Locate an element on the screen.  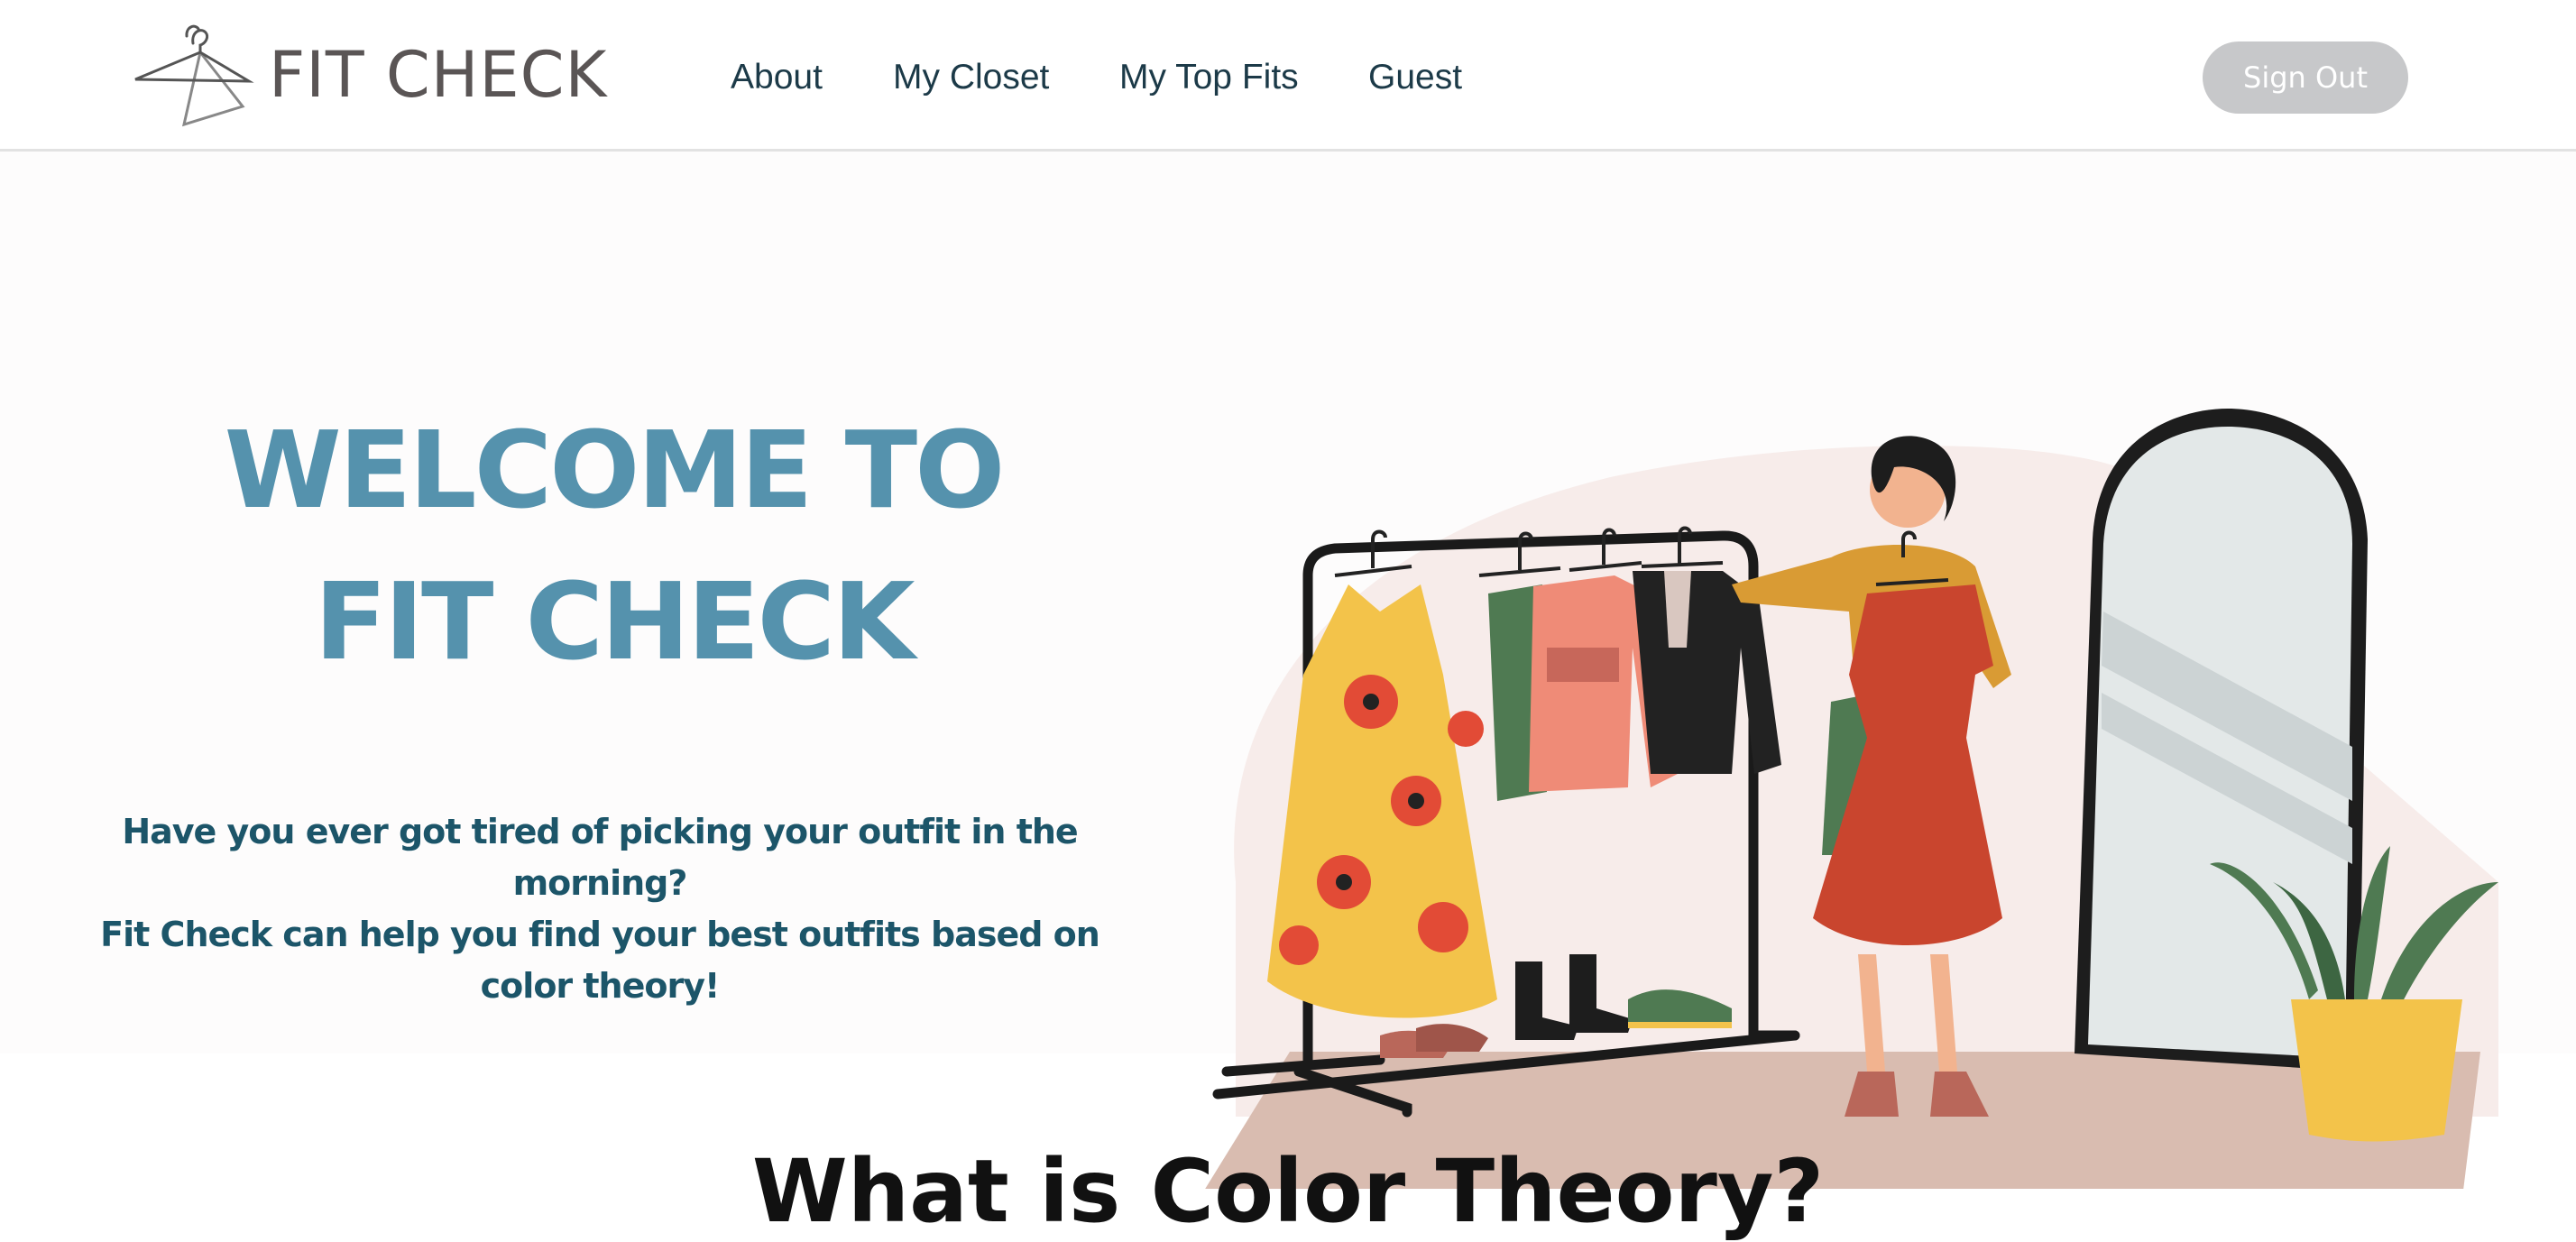
brand-logo: FIT CHECK is located at coordinates (369, 75).